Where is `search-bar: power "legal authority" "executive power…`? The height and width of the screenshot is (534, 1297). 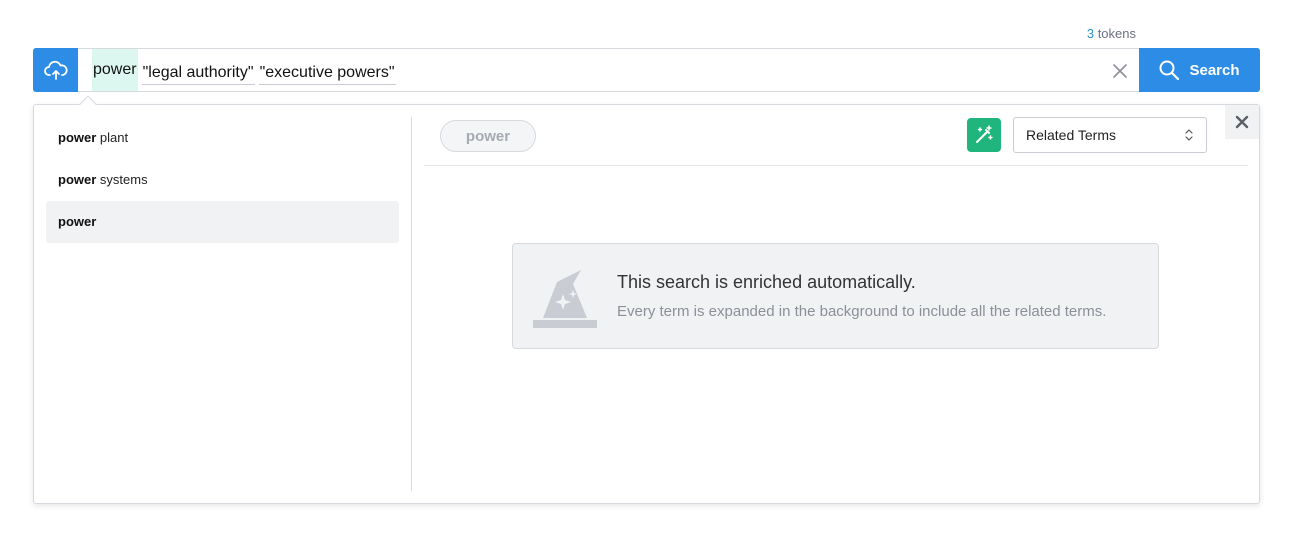
search-bar: power "legal authority" "executive power… is located at coordinates (646, 70).